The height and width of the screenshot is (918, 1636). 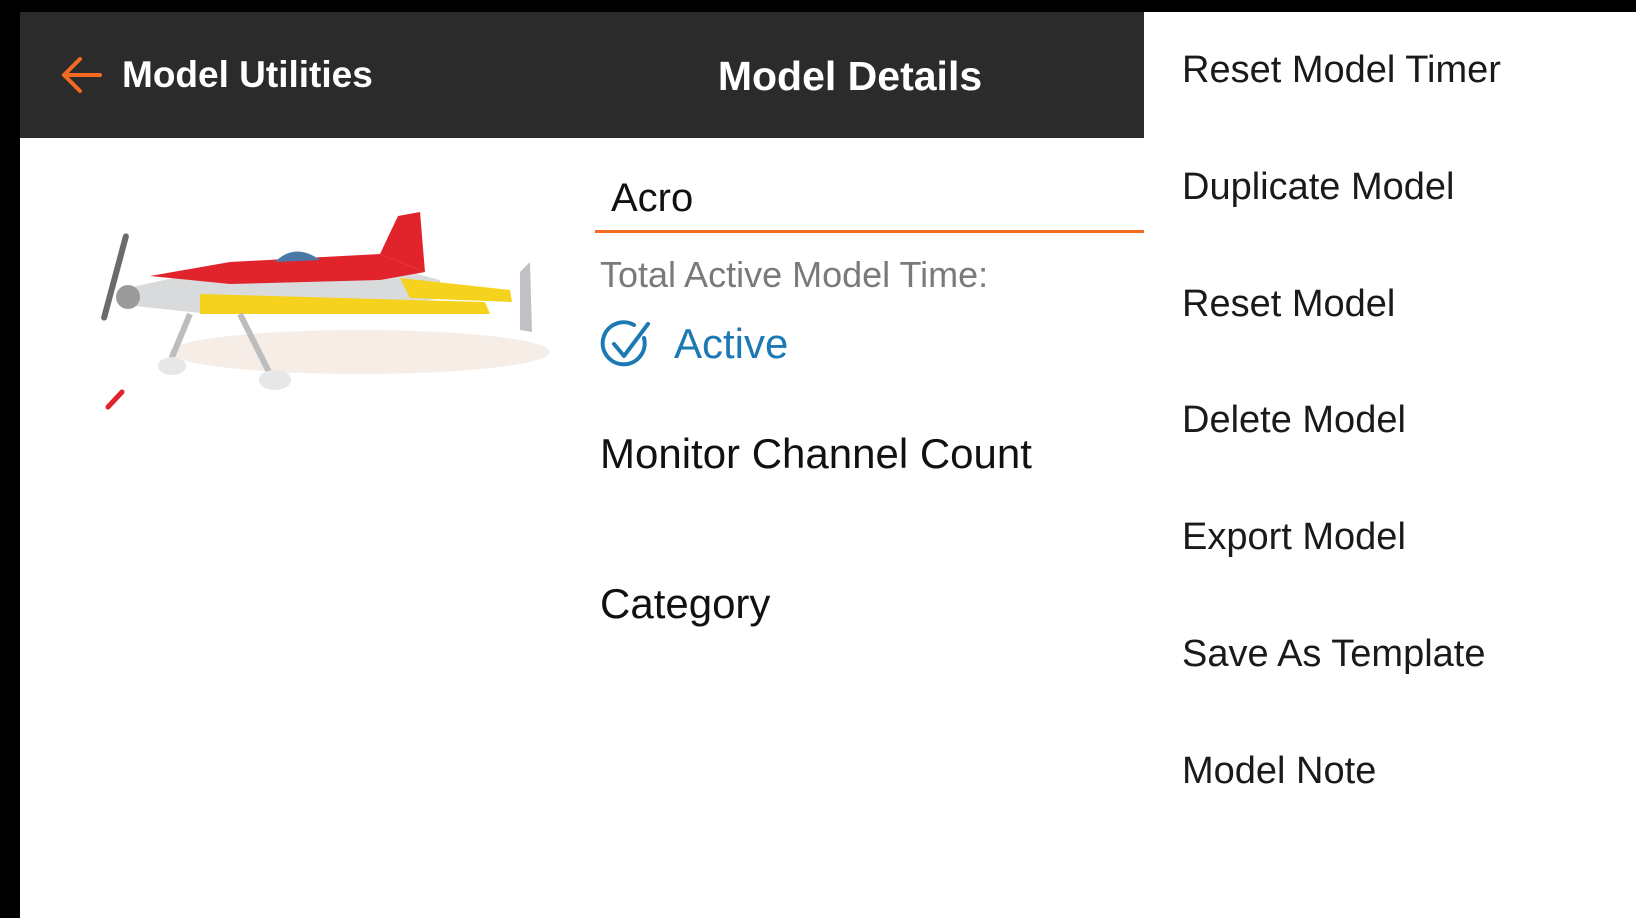 I want to click on monitor-channel-count-label: Monitor Channel Count, so click(x=816, y=454).